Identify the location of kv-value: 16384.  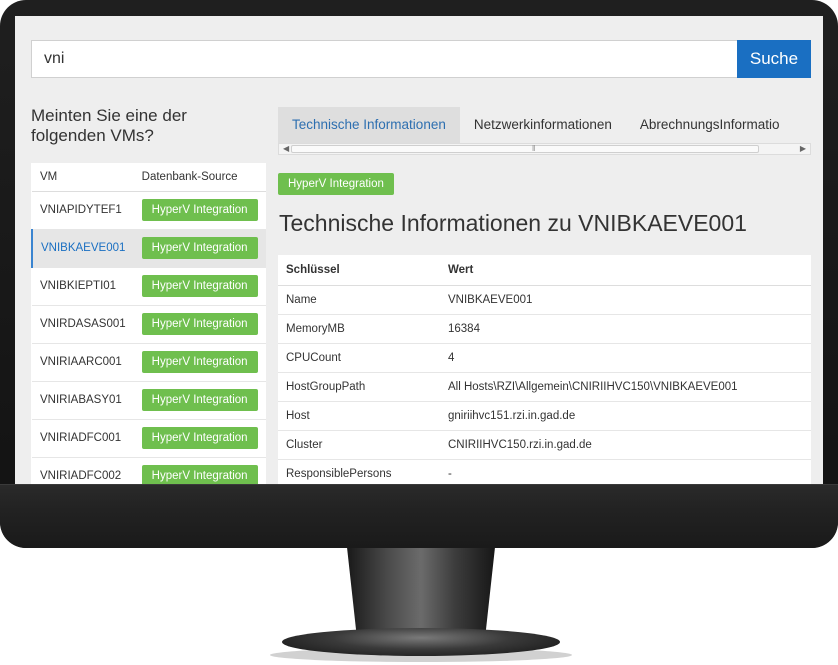
(625, 329).